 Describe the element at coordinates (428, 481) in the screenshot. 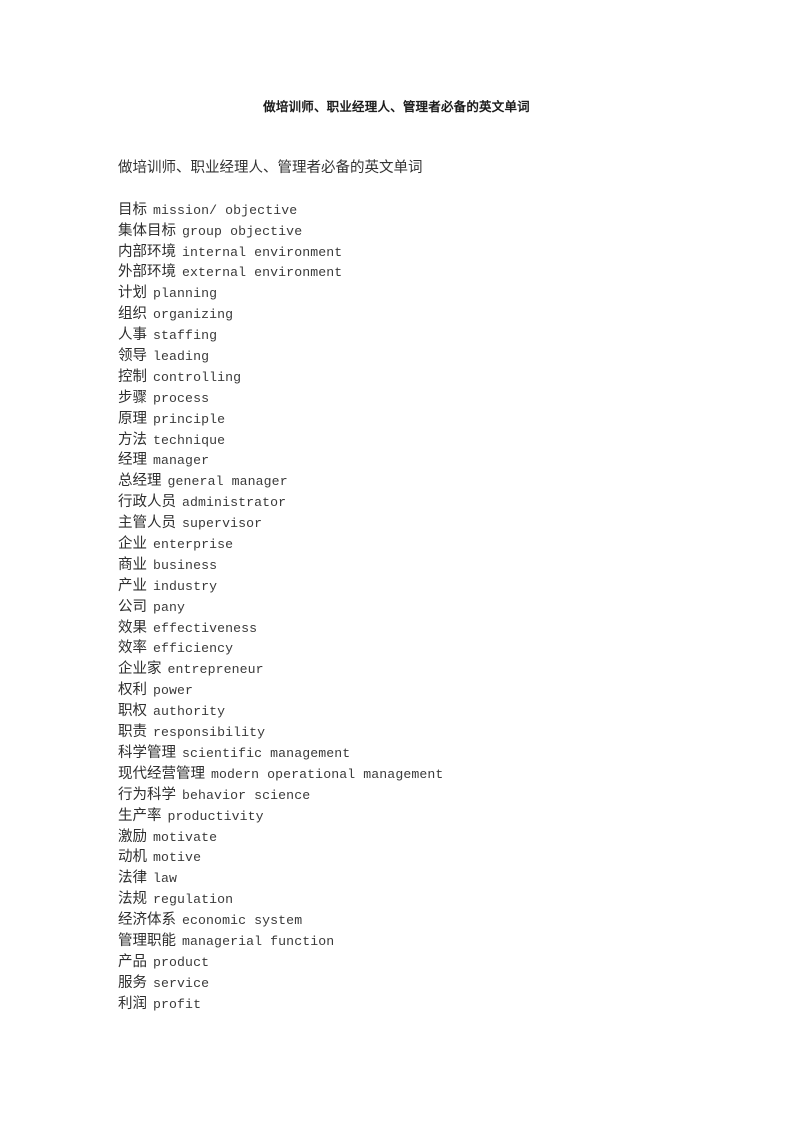

I see `vocabulary-entry: 总经理 general manager` at that location.